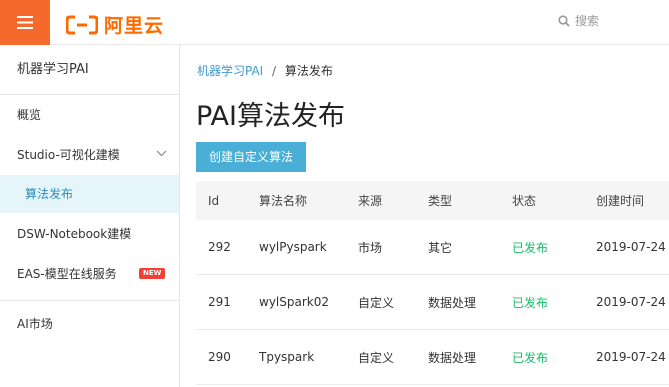 This screenshot has width=669, height=387. What do you see at coordinates (440, 247) in the screenshot?
I see `cell-type: 其它` at bounding box center [440, 247].